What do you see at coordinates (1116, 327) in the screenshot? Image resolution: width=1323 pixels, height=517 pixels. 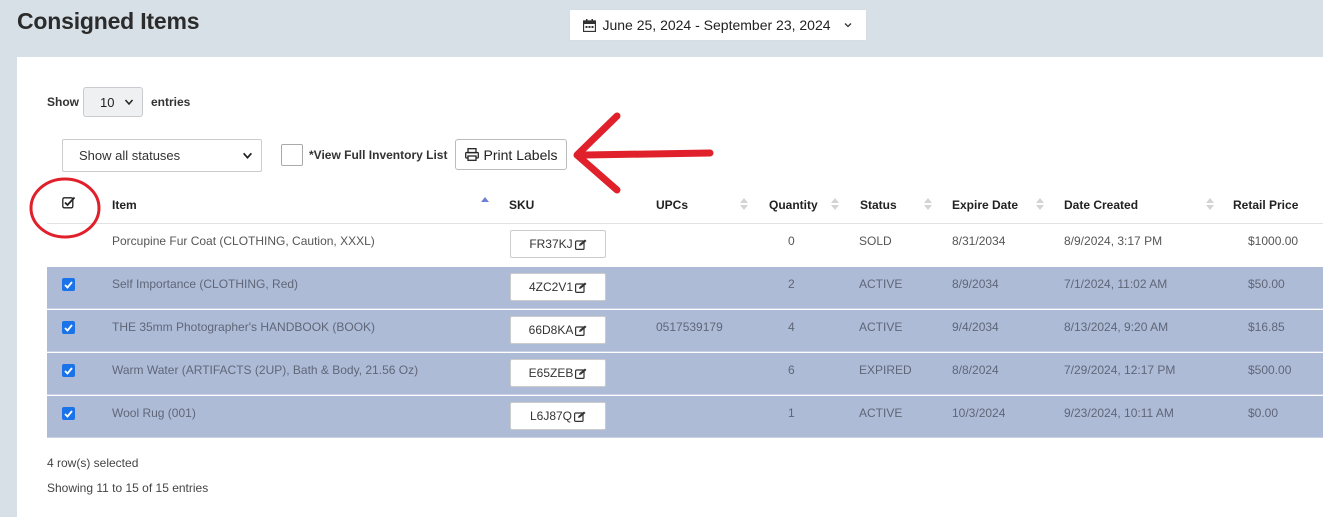 I see `date-created-value: 8/13/2024, 9:20 AM` at bounding box center [1116, 327].